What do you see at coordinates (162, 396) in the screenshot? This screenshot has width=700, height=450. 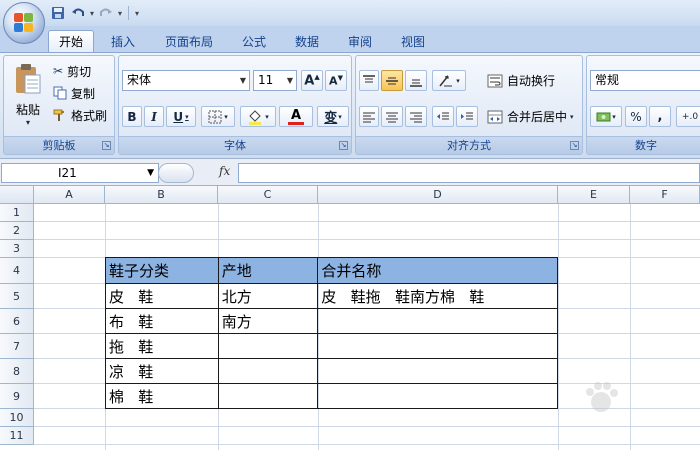 I see `cell-b9: 棉 鞋` at bounding box center [162, 396].